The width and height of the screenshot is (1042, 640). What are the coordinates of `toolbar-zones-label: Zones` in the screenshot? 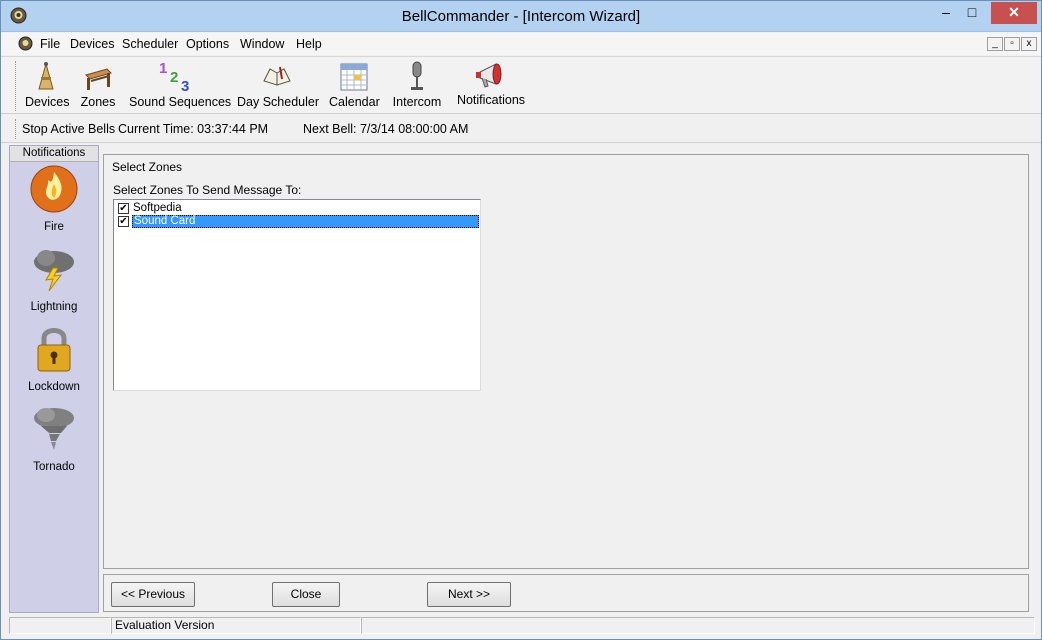 It's located at (98, 102).